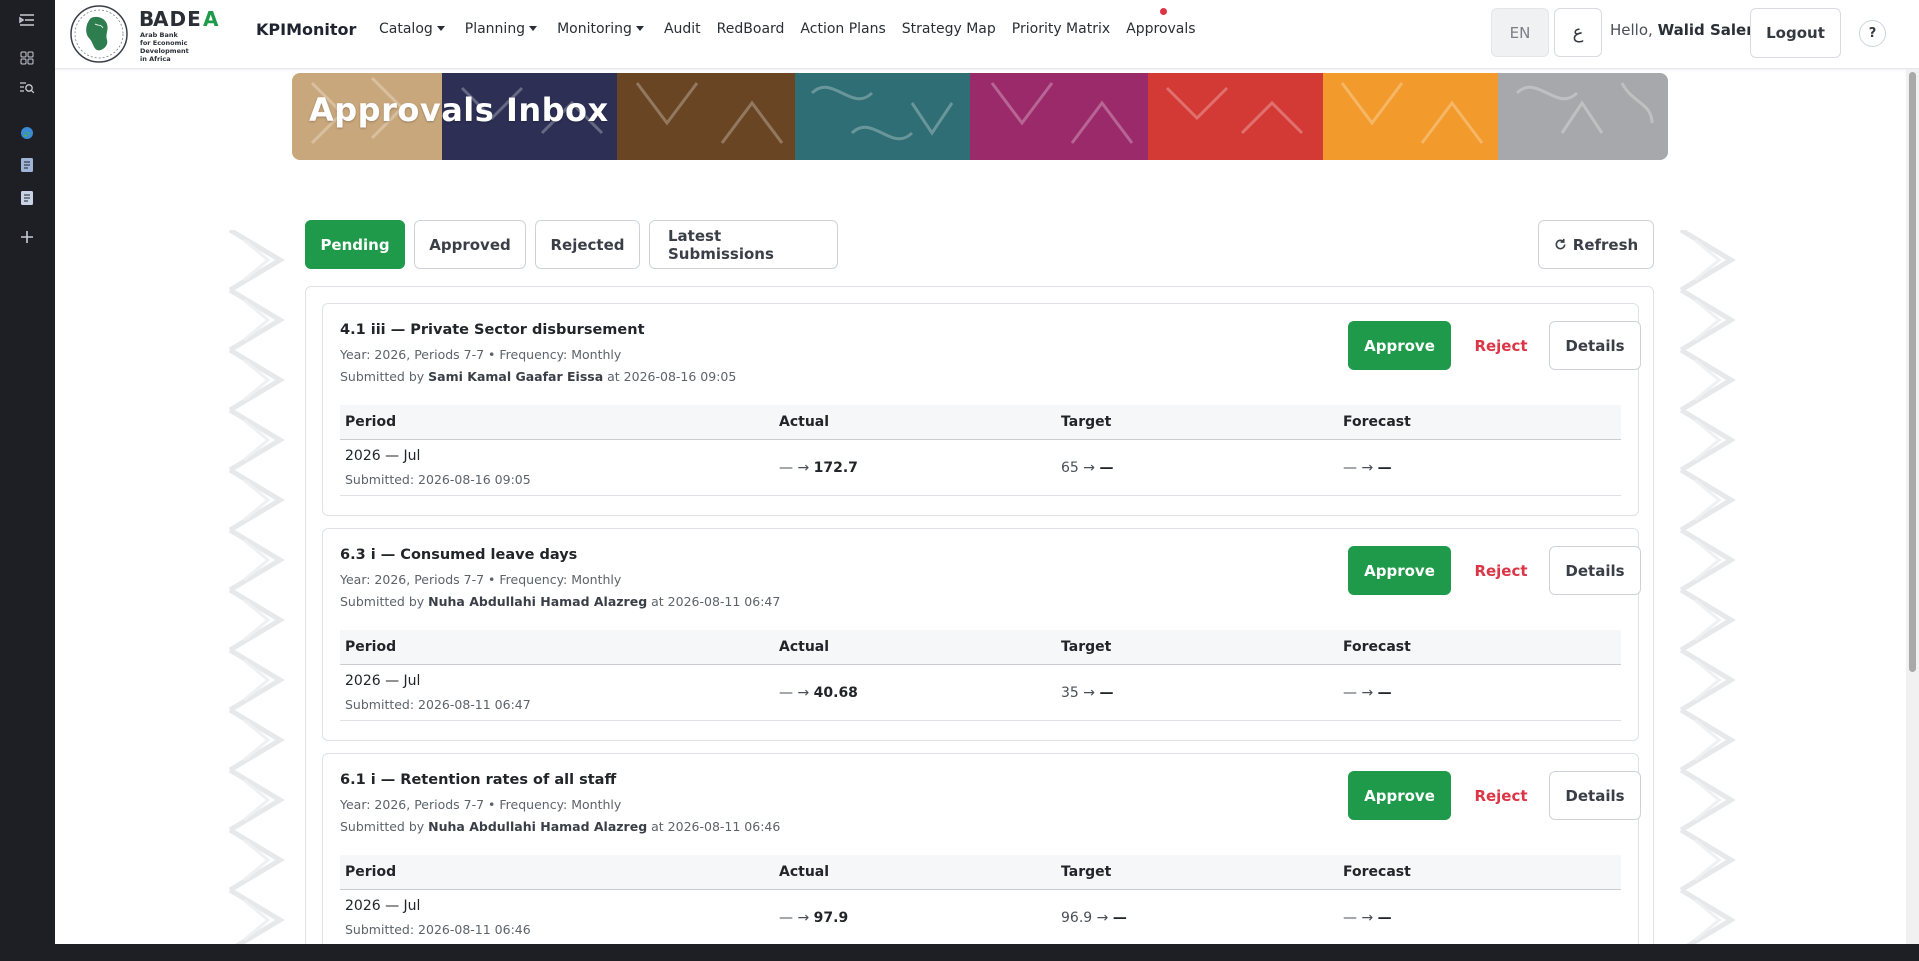  What do you see at coordinates (371, 422) in the screenshot?
I see `column-period: Period` at bounding box center [371, 422].